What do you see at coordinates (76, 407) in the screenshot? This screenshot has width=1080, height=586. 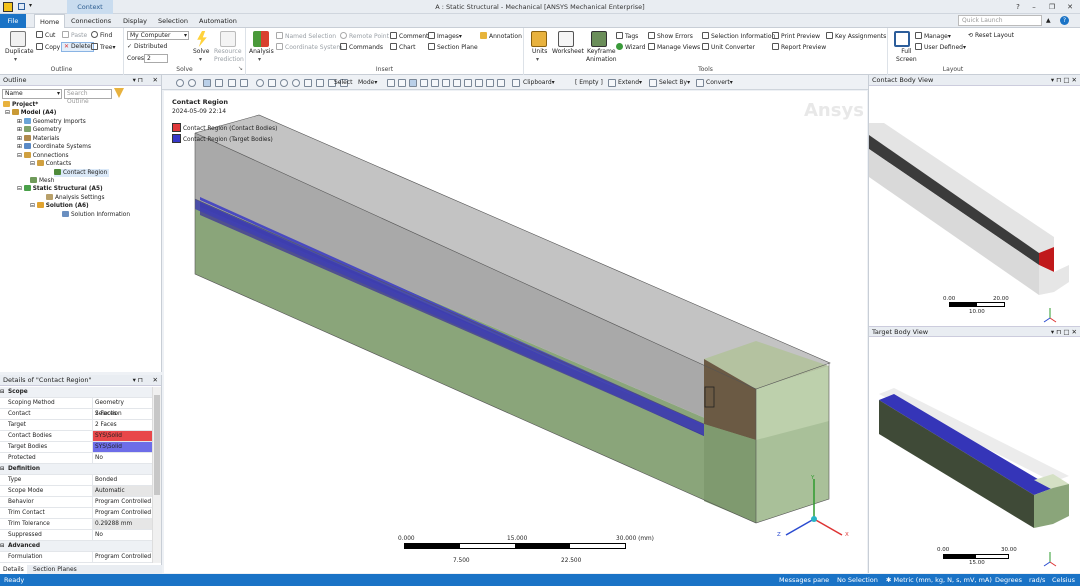 I see `details-row: Scoping Method Geometry Selection` at bounding box center [76, 407].